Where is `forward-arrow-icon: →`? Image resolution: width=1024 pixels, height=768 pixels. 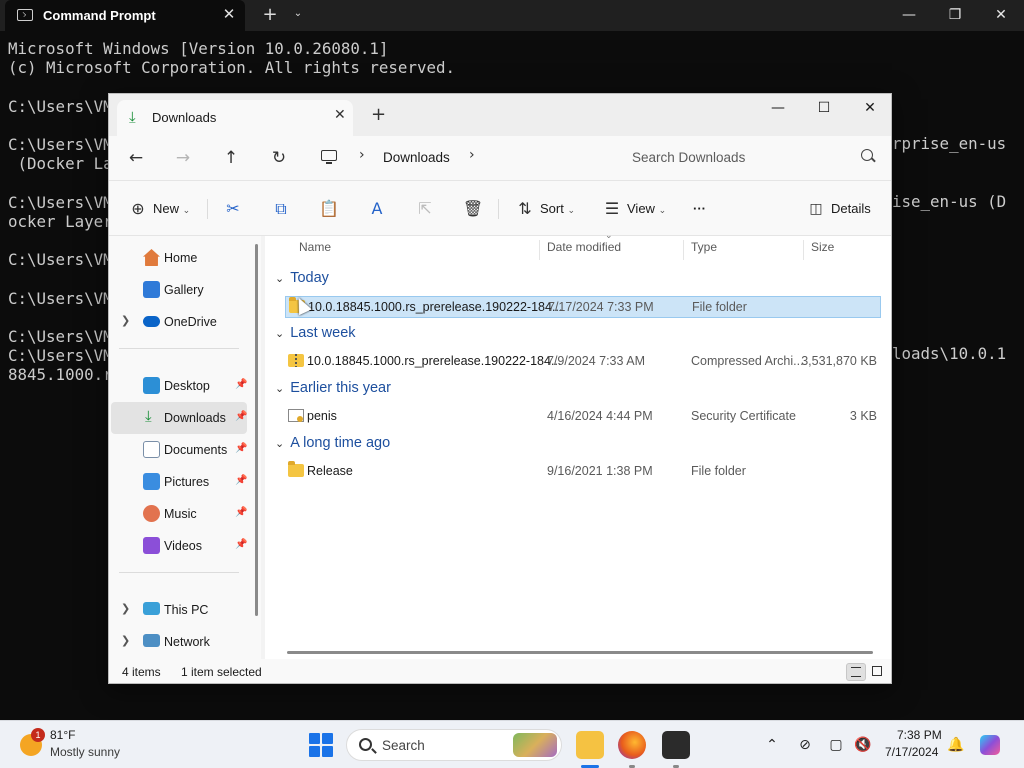
forward-arrow-icon: → is located at coordinates (183, 158).